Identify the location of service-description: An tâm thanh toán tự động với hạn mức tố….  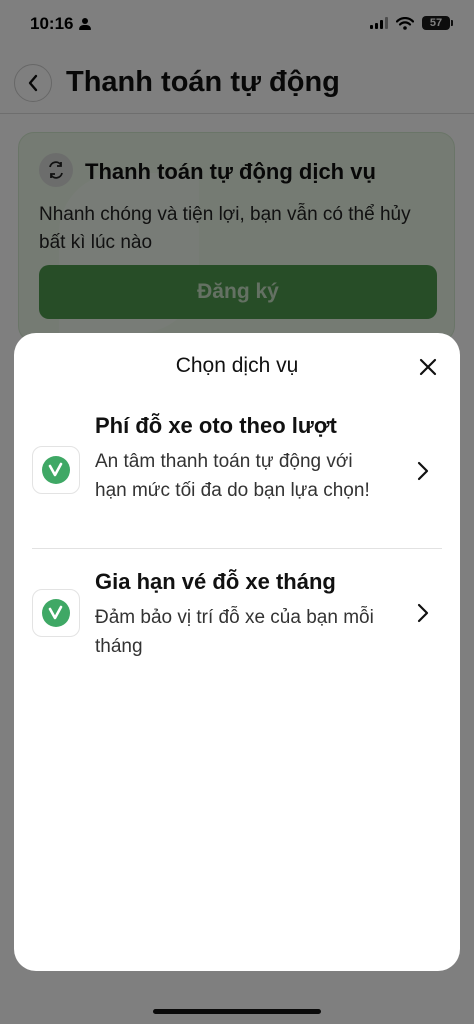
(232, 476).